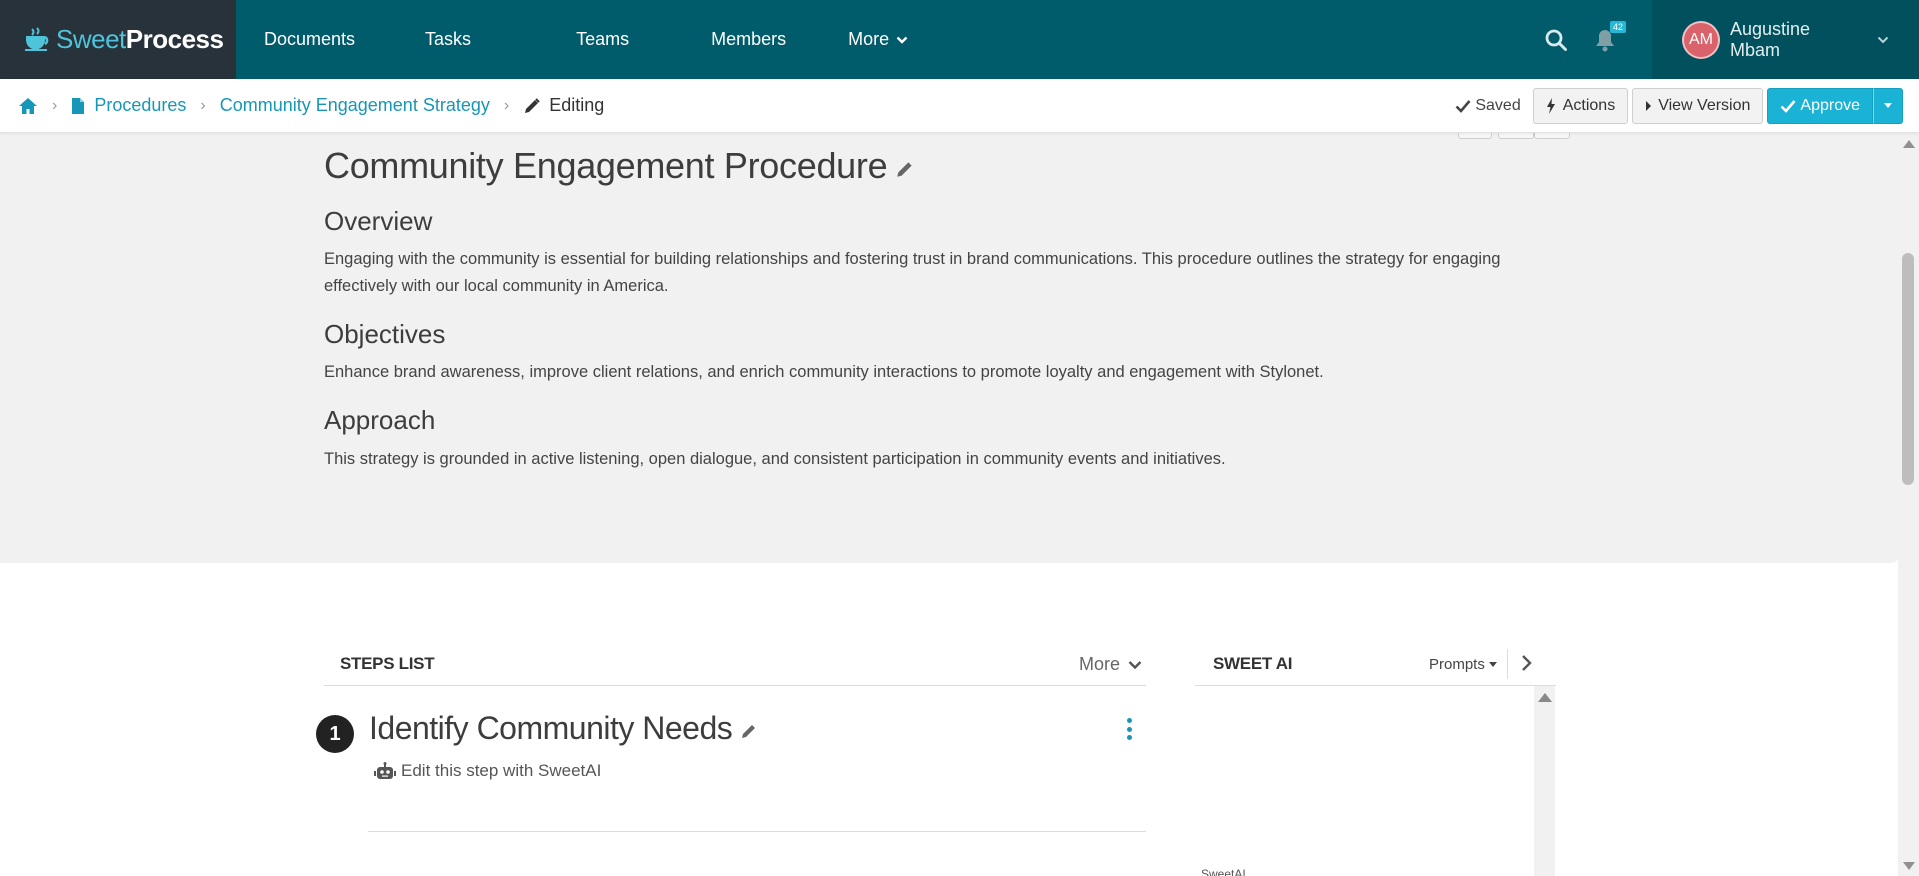 This screenshot has height=876, width=1919. What do you see at coordinates (1589, 105) in the screenshot?
I see `actions-label: Actions` at bounding box center [1589, 105].